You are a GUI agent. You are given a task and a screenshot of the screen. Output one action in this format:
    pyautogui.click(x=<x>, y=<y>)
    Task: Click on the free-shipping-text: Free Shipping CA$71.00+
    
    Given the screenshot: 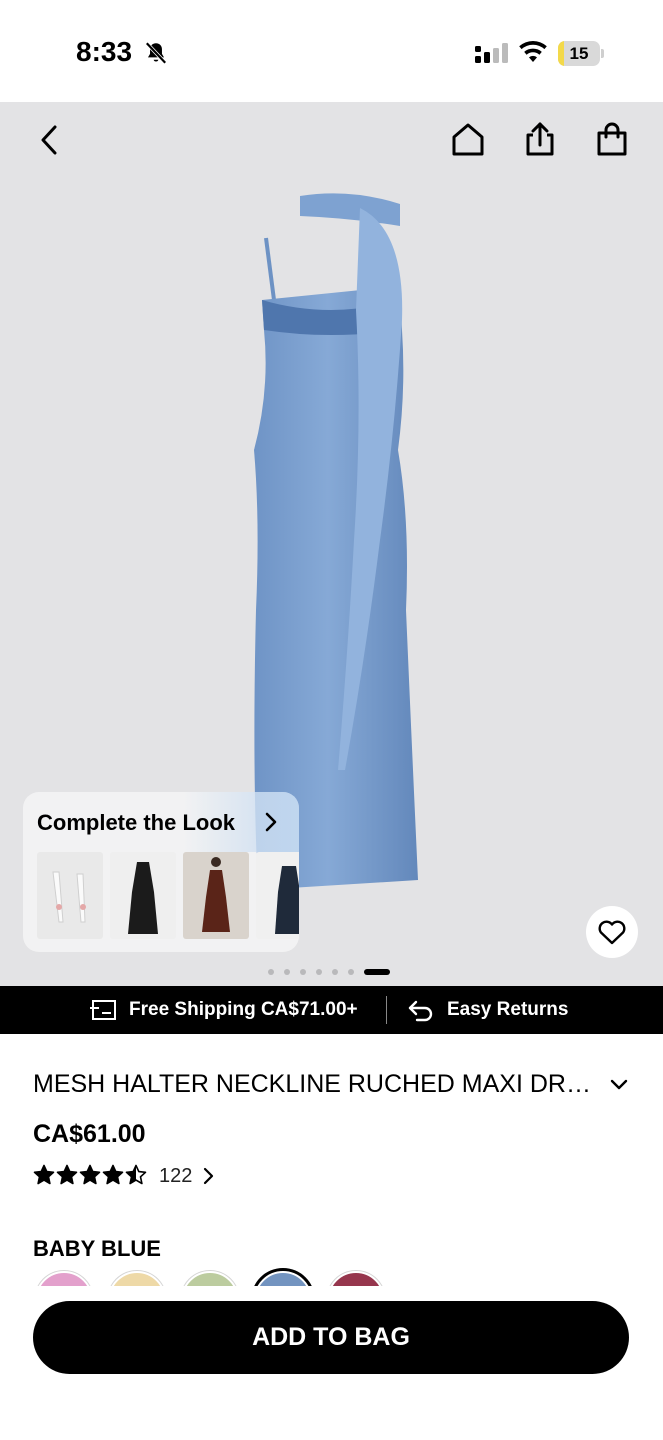 What is the action you would take?
    pyautogui.click(x=243, y=1010)
    